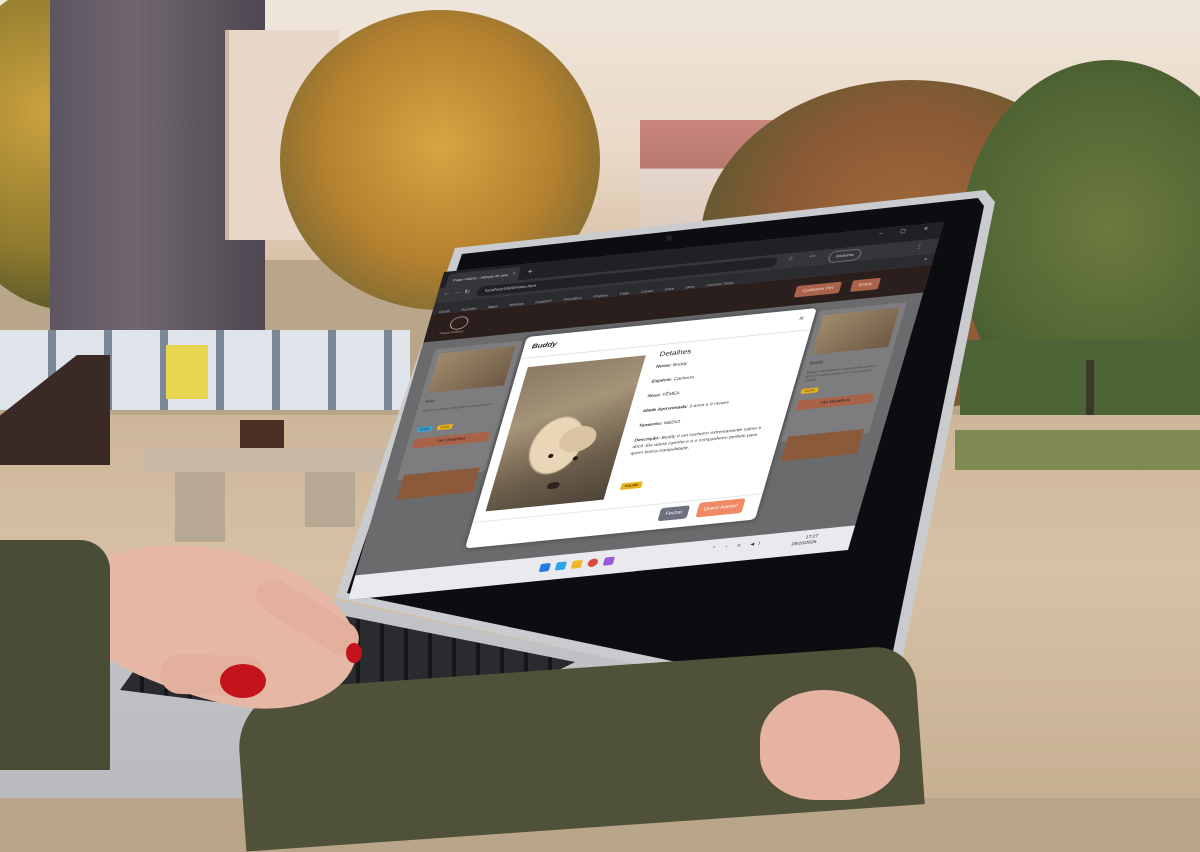 The width and height of the screenshot is (1200, 852). What do you see at coordinates (709, 405) in the screenshot?
I see `field-value: 3 anos e 9 meses` at bounding box center [709, 405].